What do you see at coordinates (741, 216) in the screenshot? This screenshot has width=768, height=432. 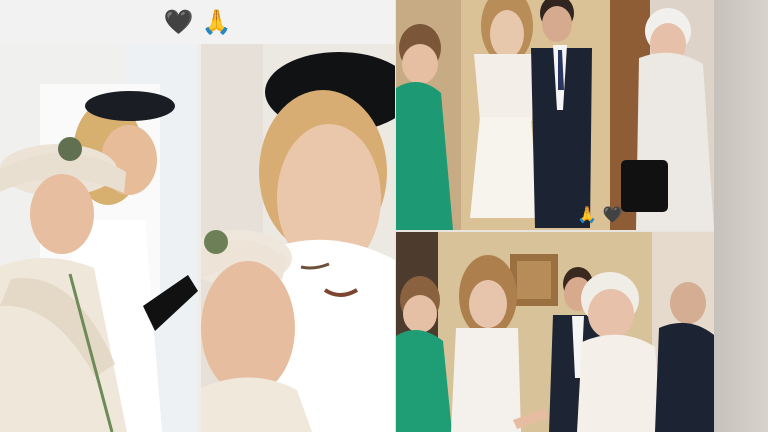 I see `right-edge-strip` at bounding box center [741, 216].